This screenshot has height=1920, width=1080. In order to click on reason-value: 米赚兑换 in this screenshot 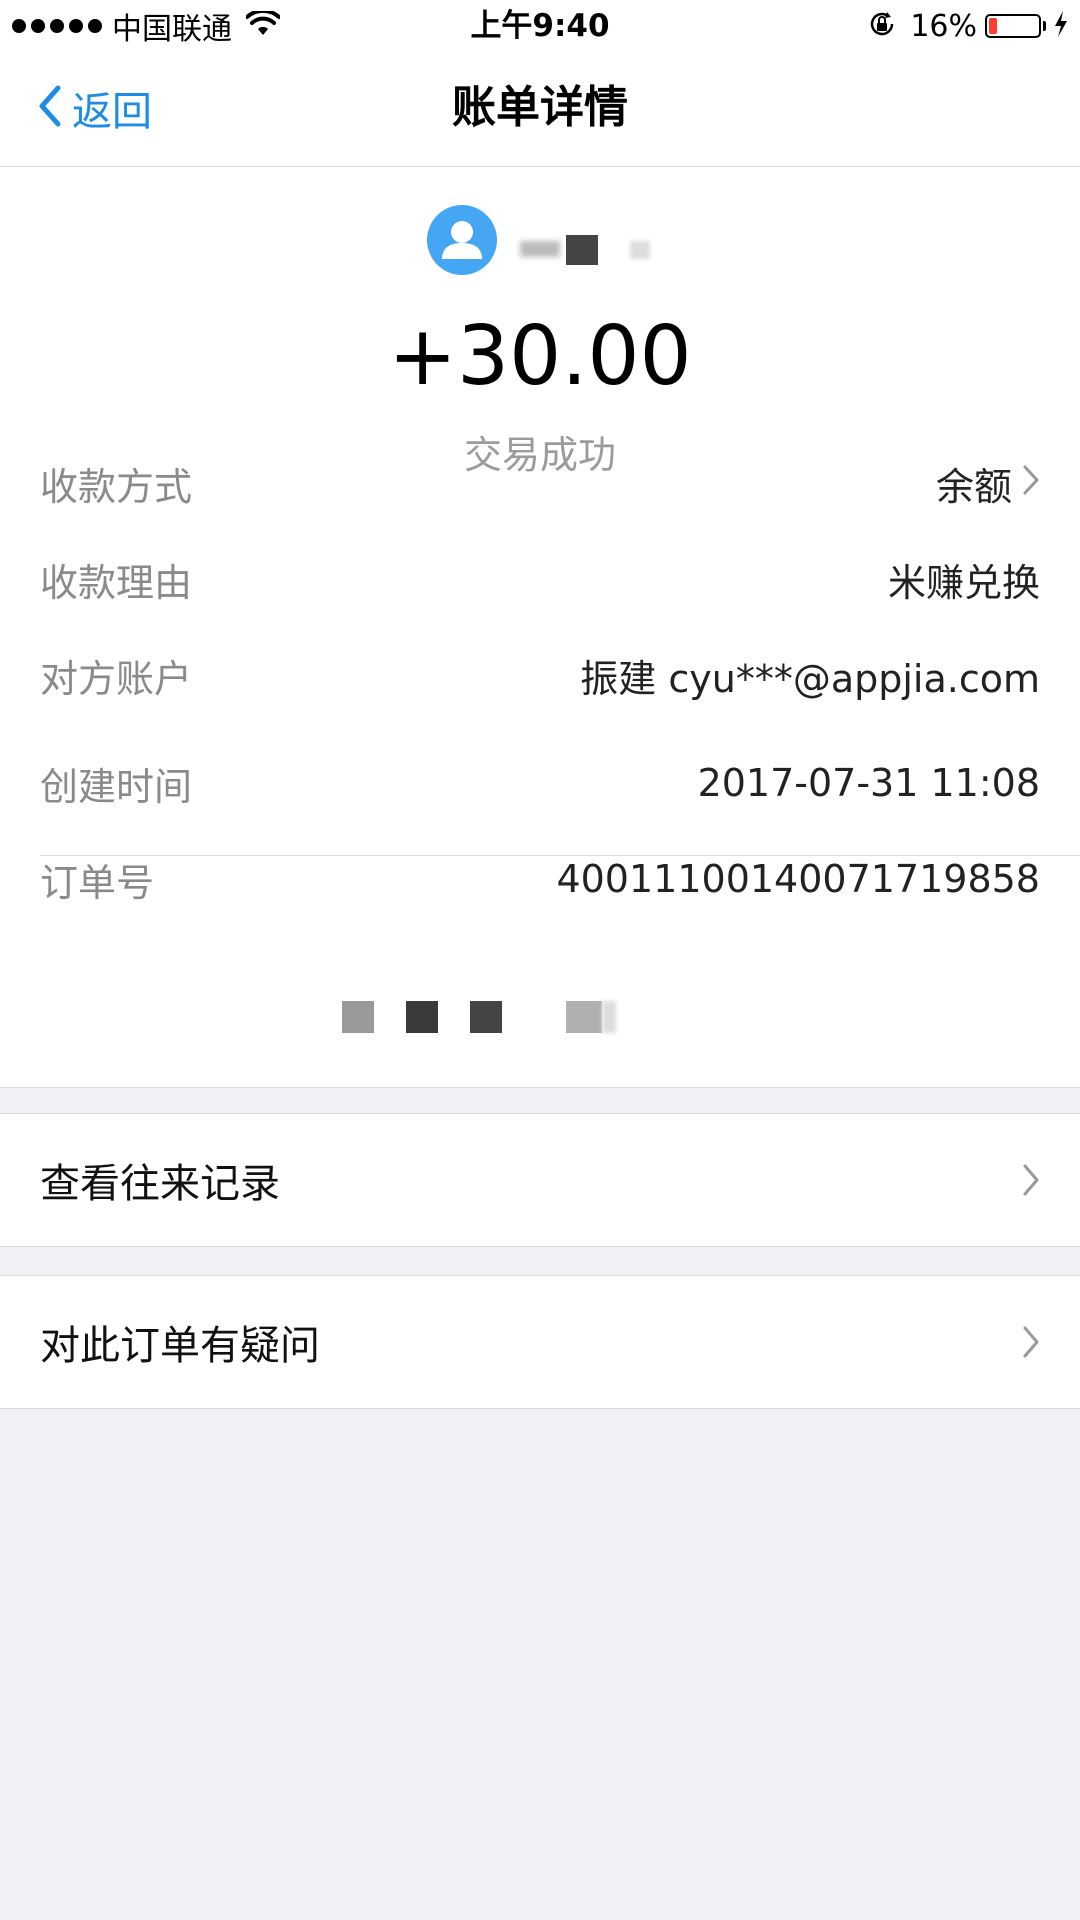, I will do `click(963, 582)`.